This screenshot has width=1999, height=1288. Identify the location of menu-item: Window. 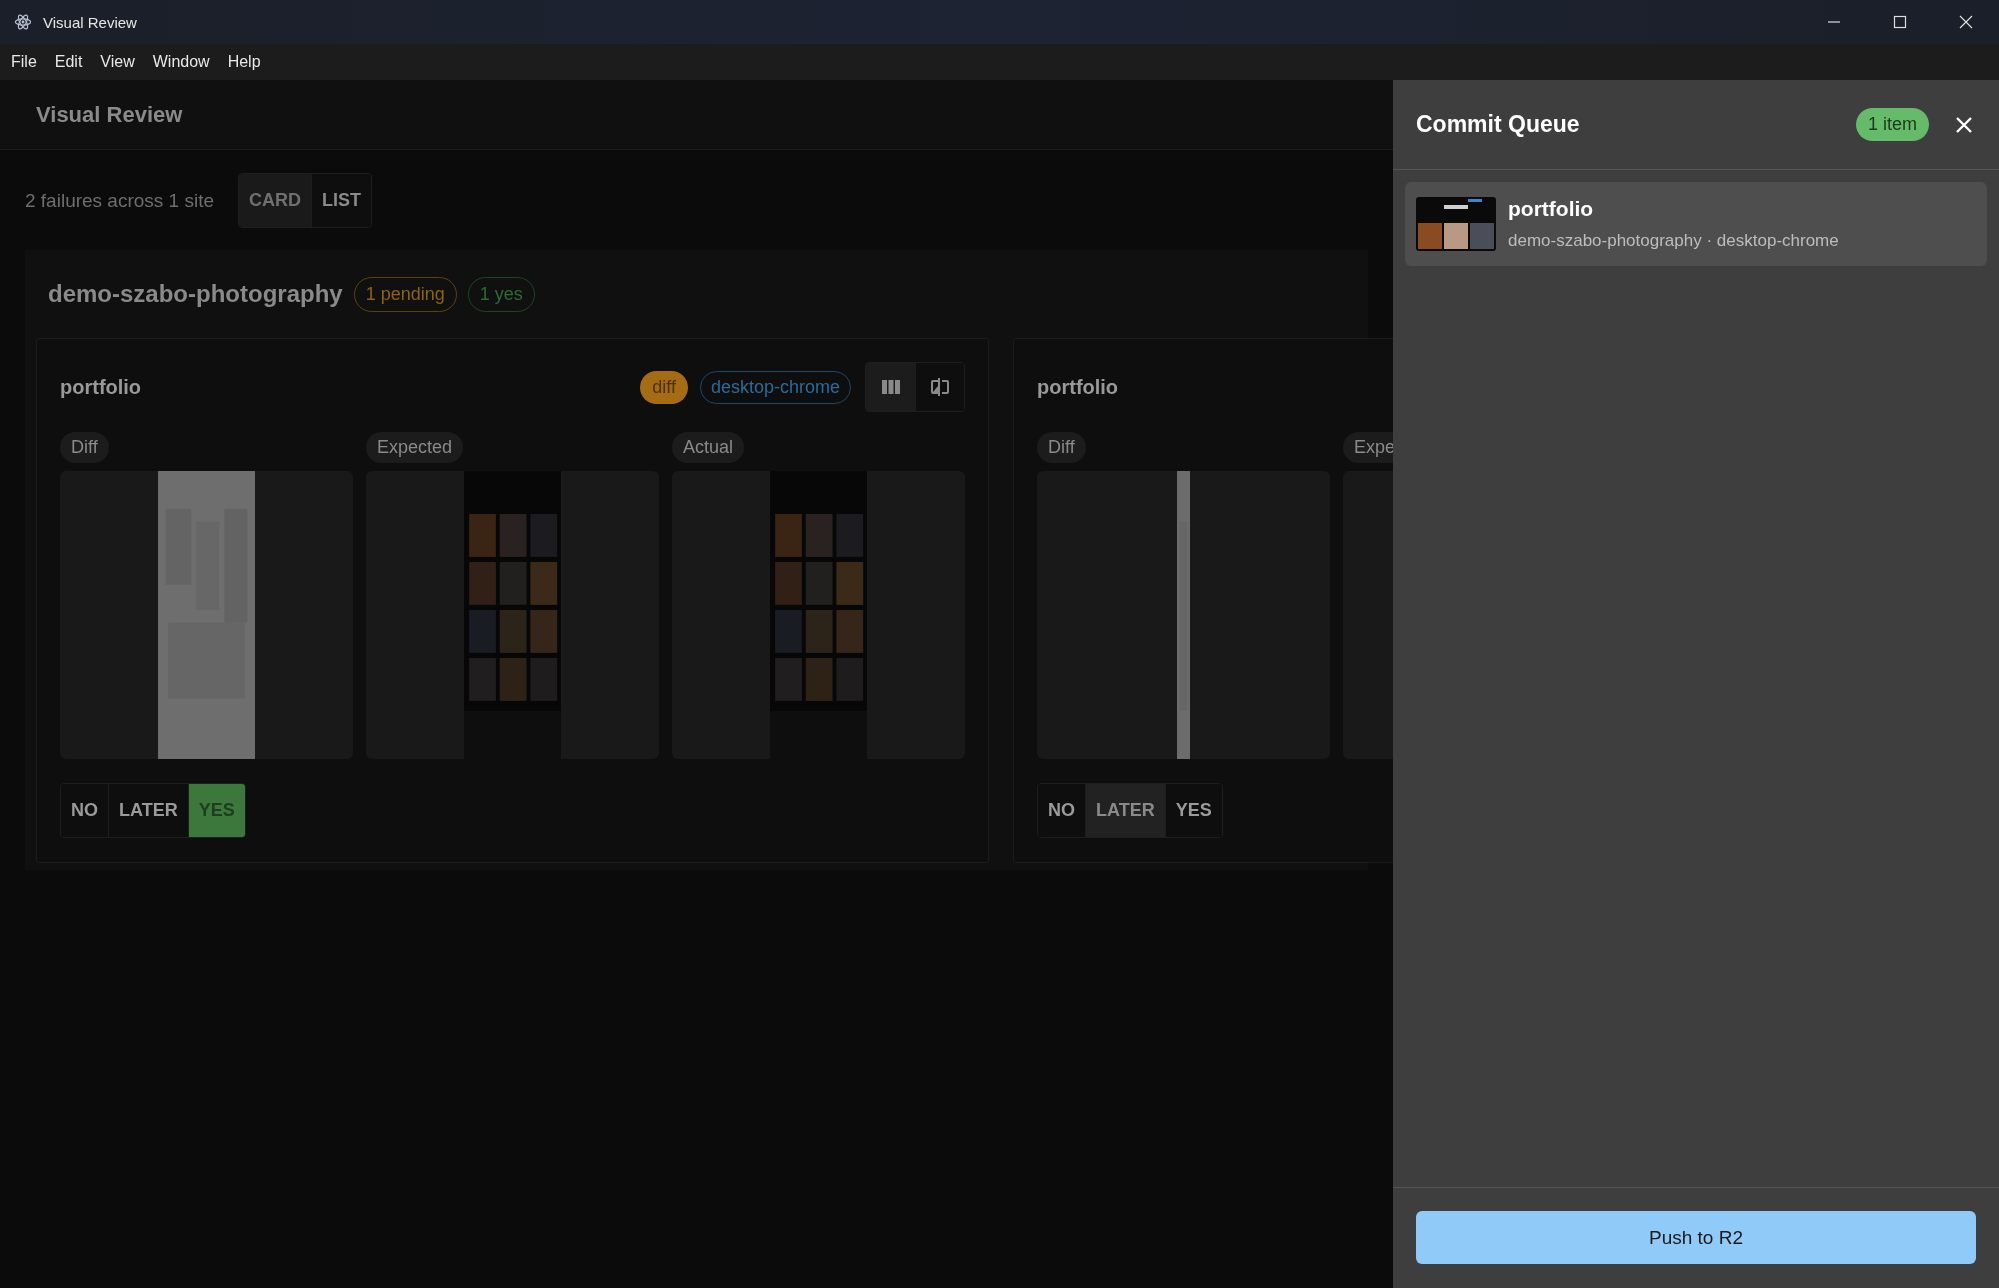
(181, 62).